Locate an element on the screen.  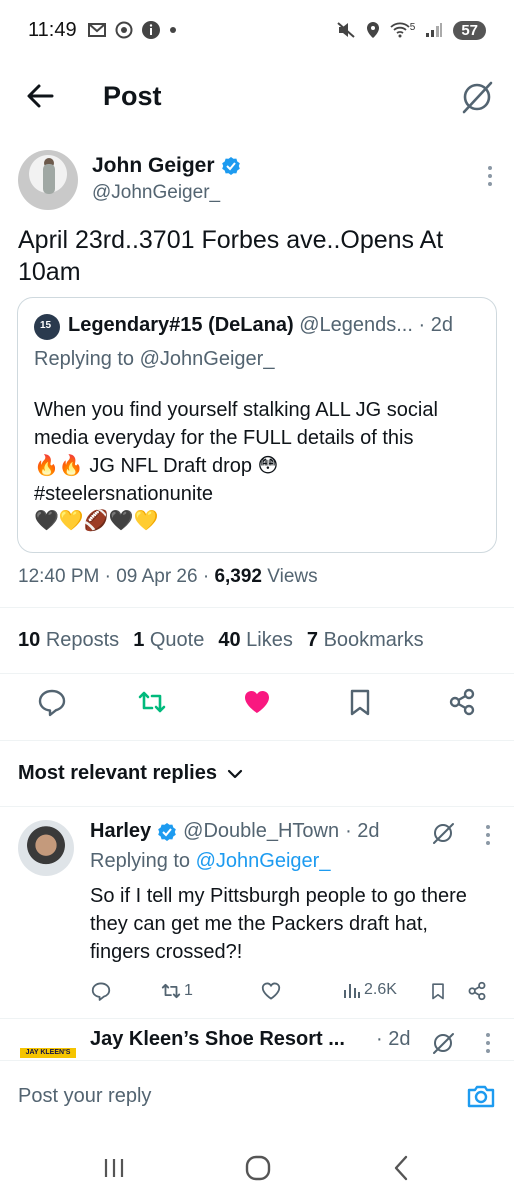
quoted-emoji-row: 🖤💛🏈🖤💛 is located at coordinates (96, 521).